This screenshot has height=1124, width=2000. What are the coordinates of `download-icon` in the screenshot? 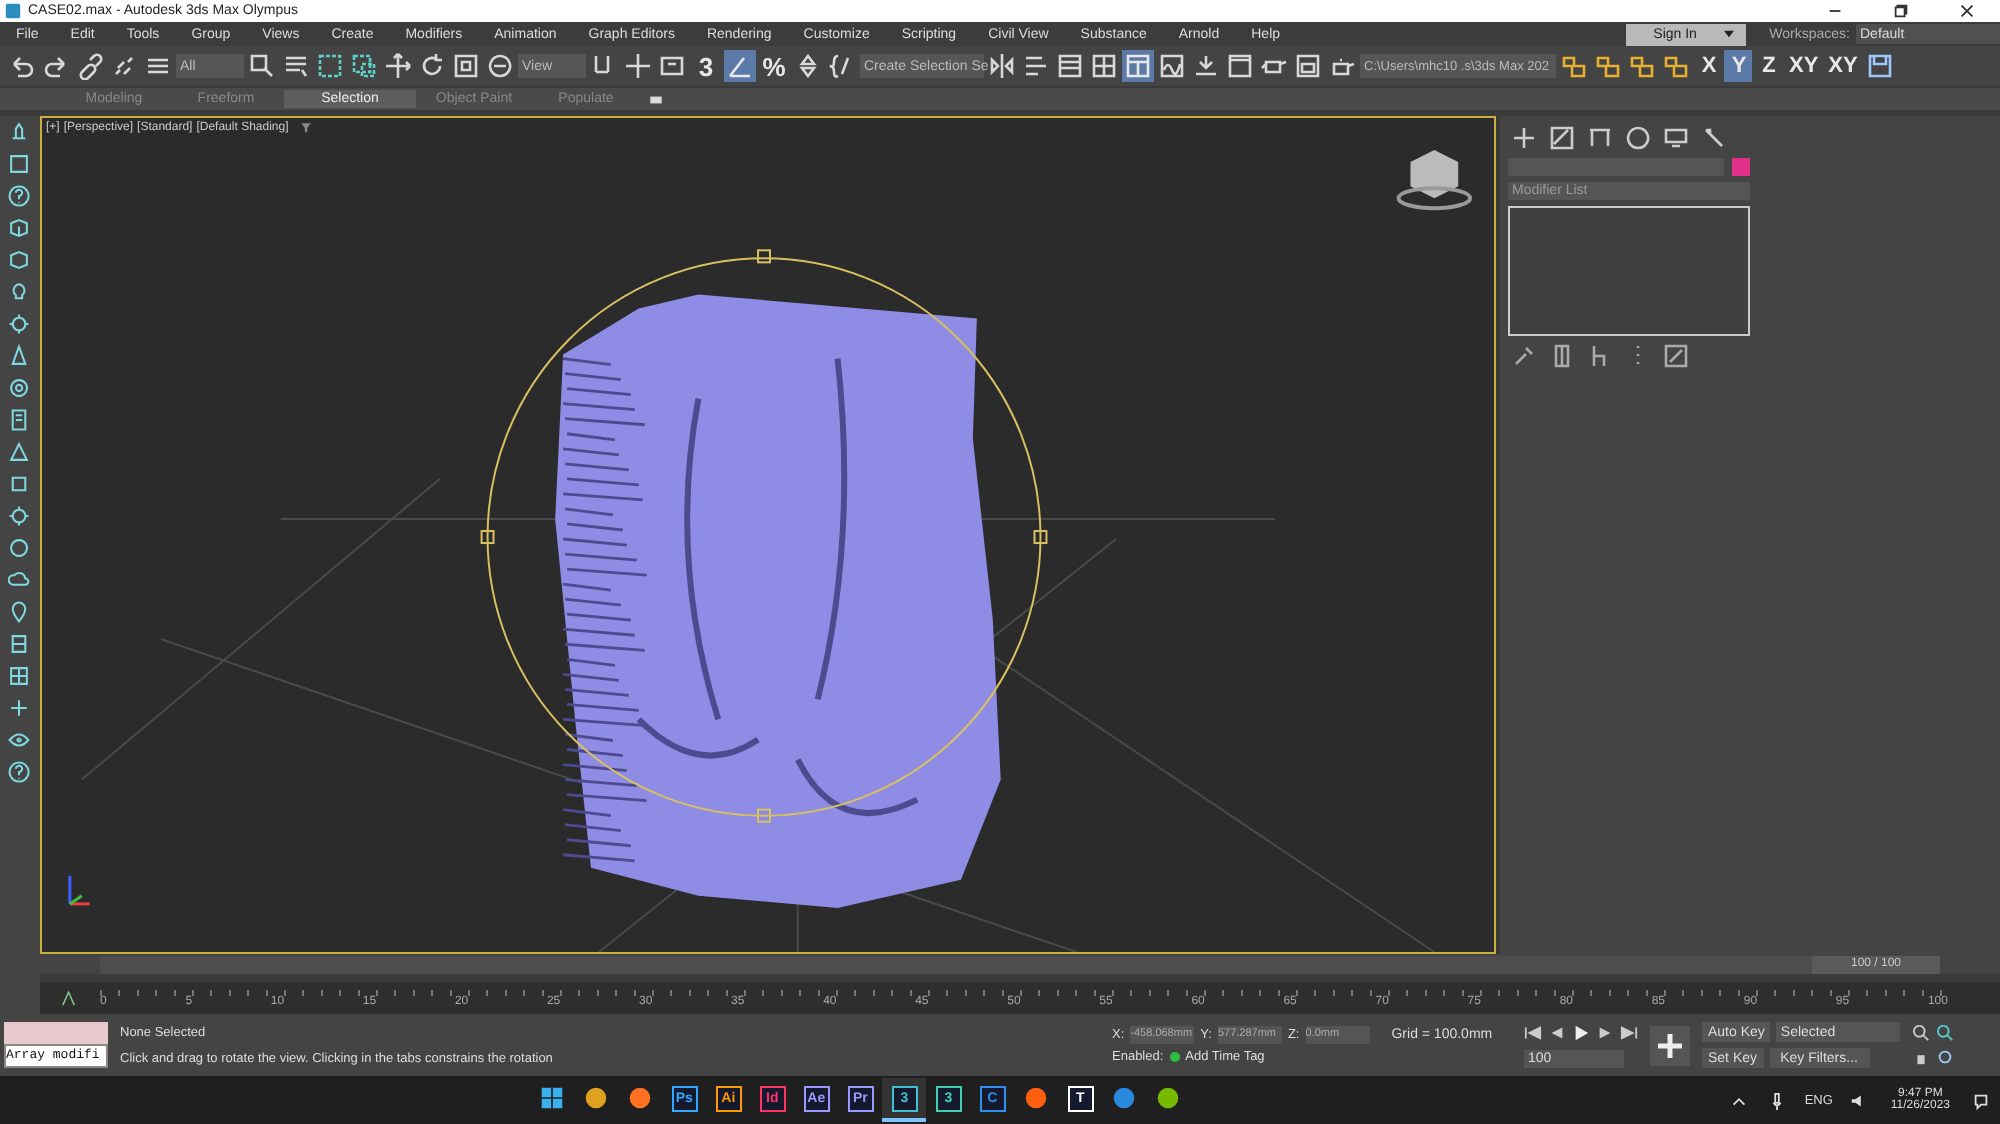 It's located at (1206, 66).